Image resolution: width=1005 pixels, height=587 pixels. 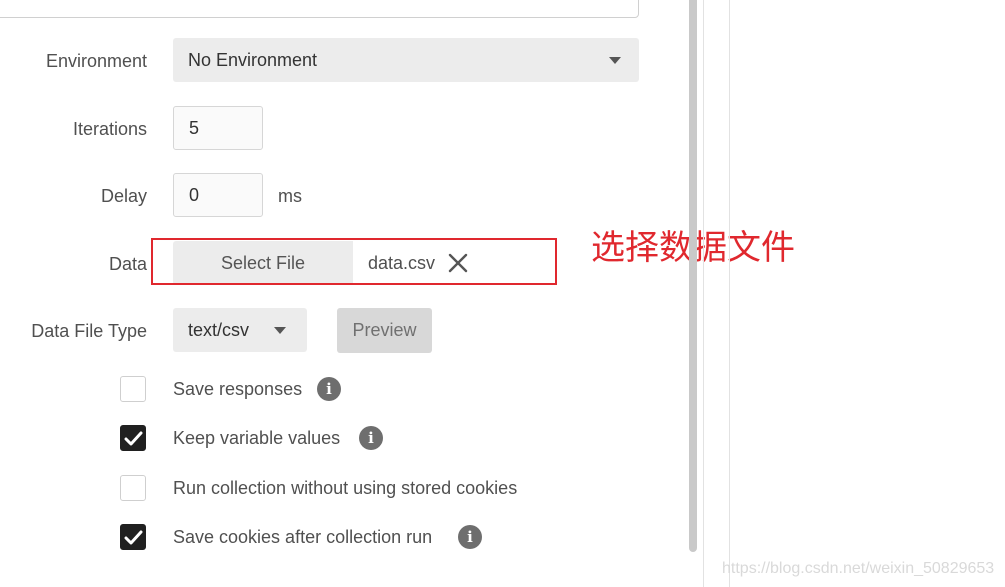 What do you see at coordinates (133, 488) in the screenshot?
I see `run-without-cookies-checkbox` at bounding box center [133, 488].